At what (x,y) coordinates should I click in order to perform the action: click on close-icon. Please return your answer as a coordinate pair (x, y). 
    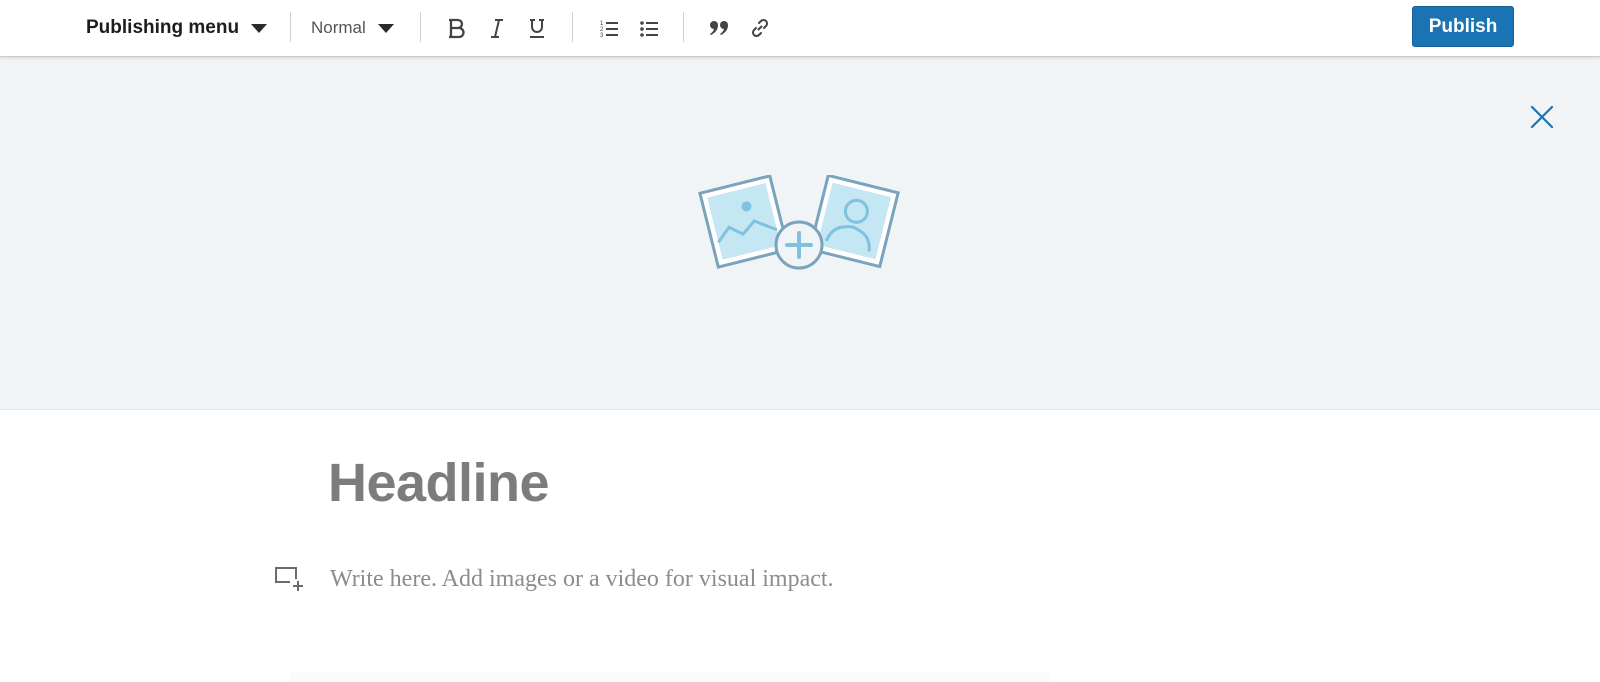
    Looking at the image, I should click on (1542, 117).